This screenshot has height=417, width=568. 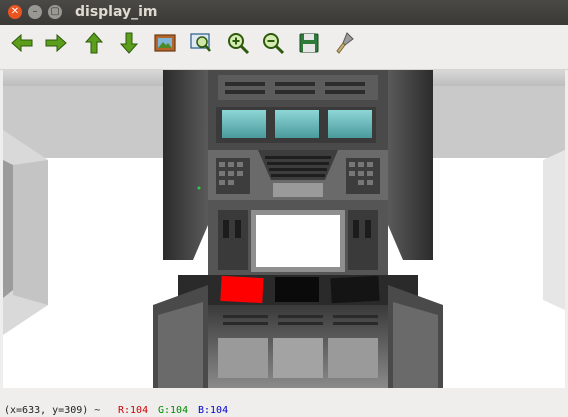 I want to click on close-window-button: ✕, so click(x=15, y=12).